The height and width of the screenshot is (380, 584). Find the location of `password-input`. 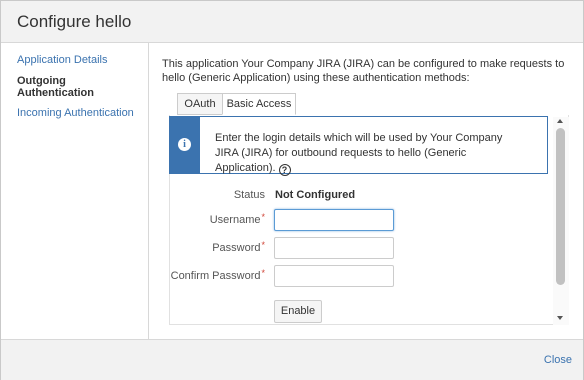

password-input is located at coordinates (334, 248).